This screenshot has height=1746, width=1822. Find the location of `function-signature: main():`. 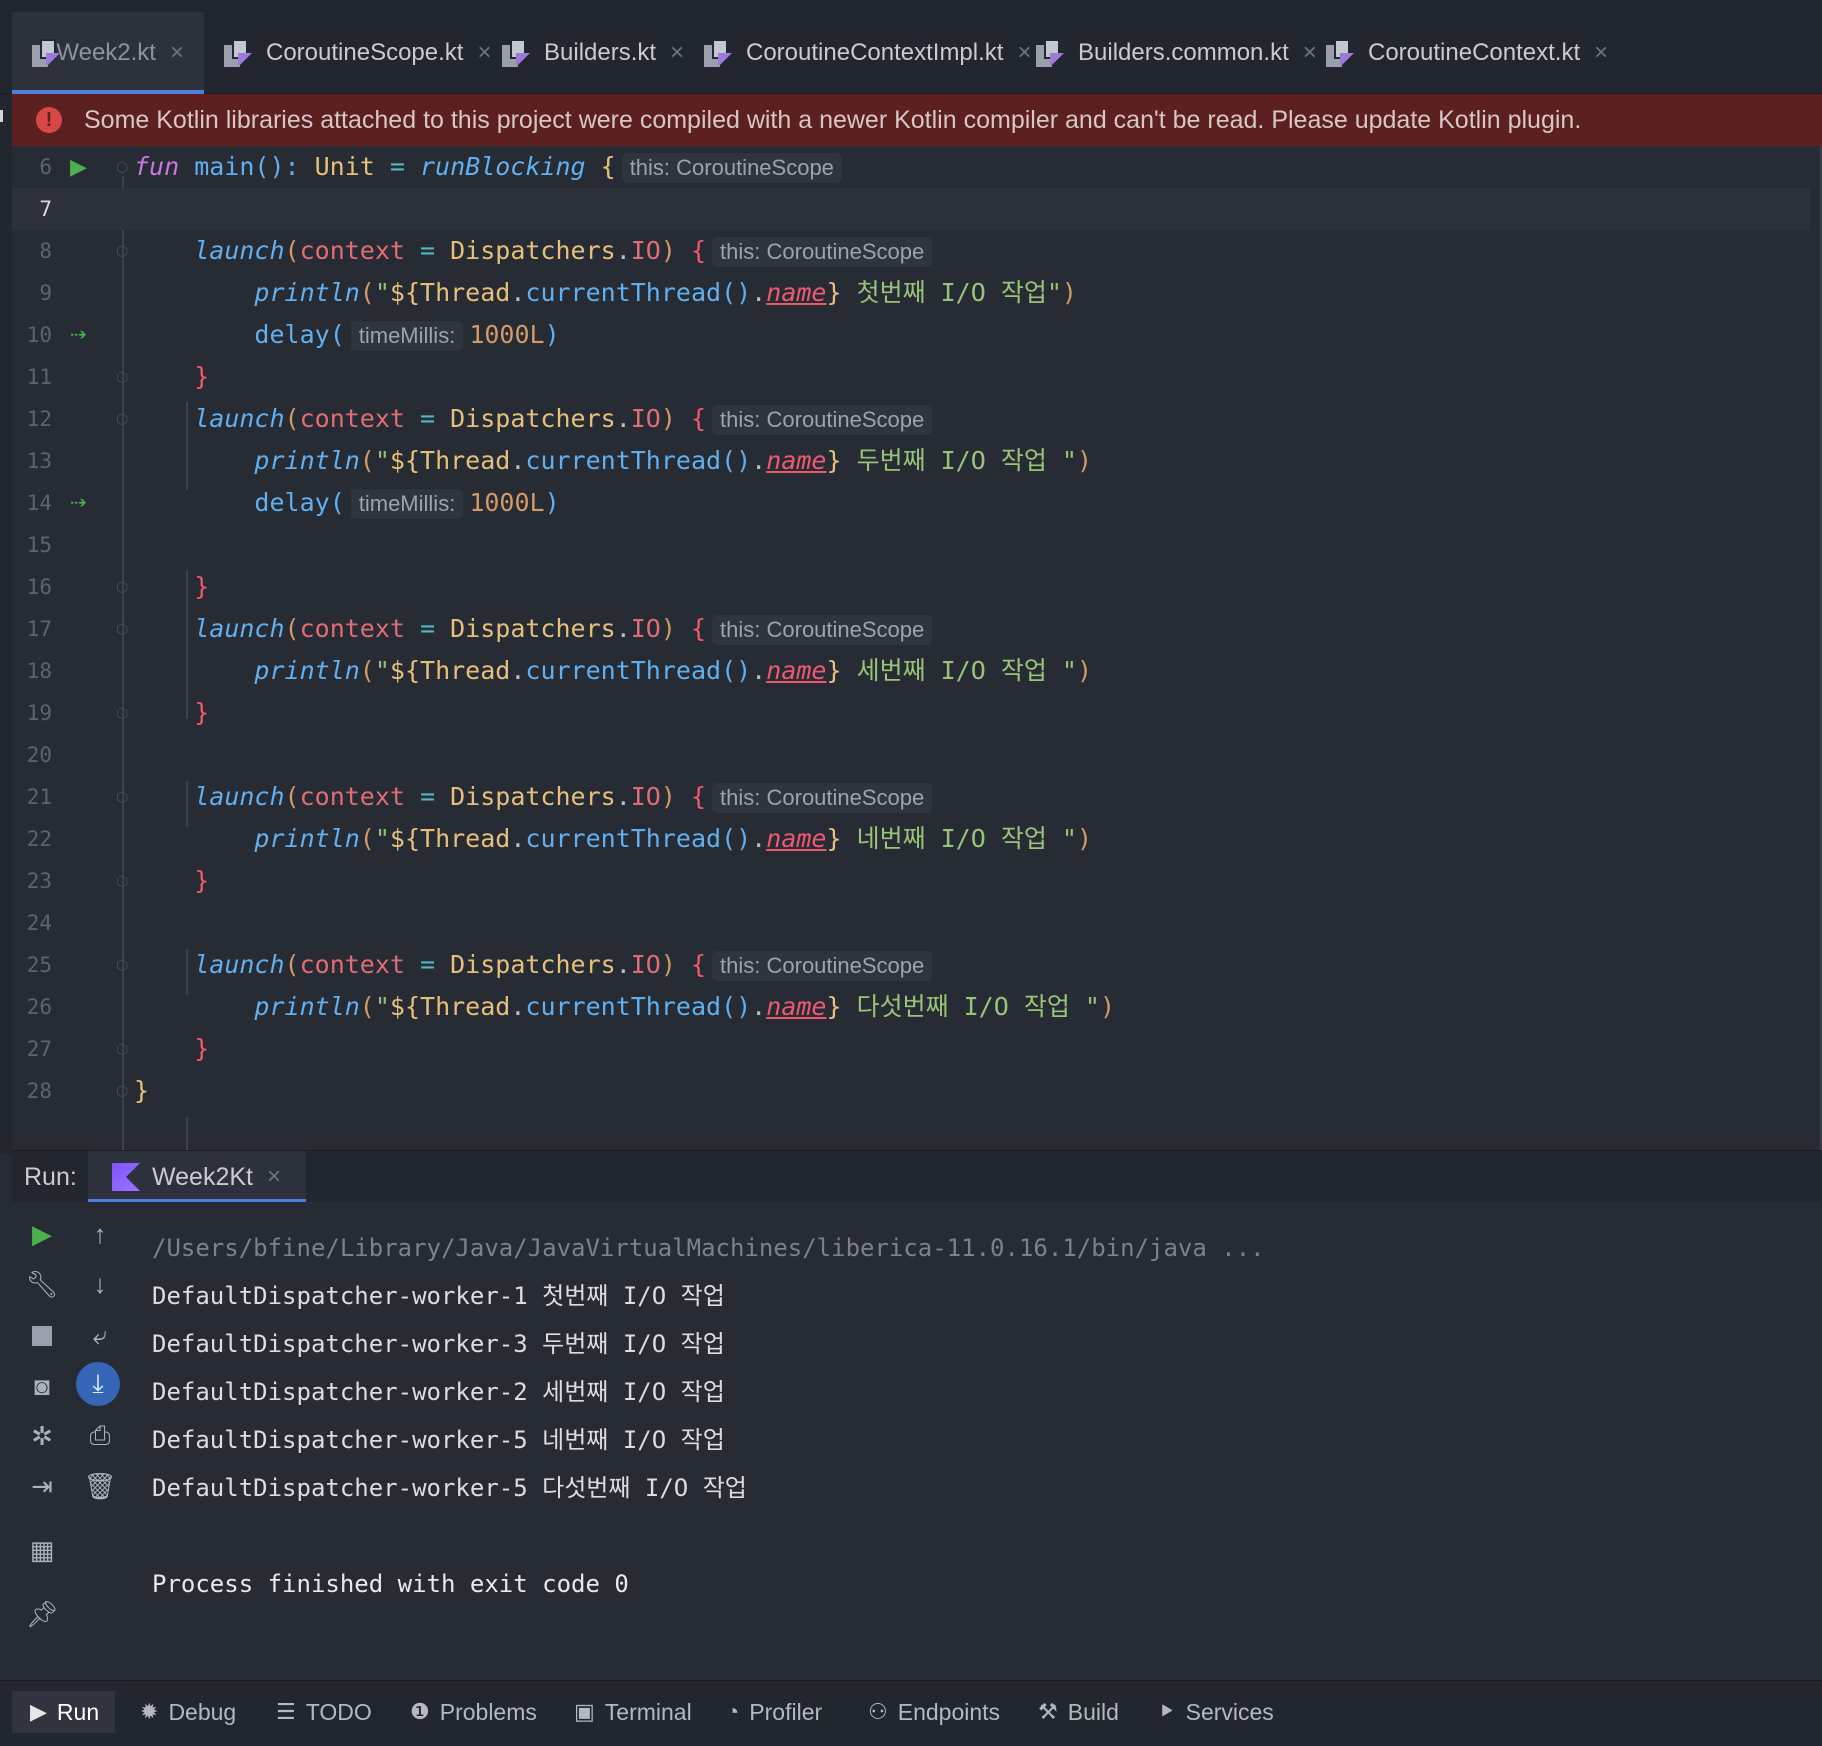

function-signature: main(): is located at coordinates (247, 166).